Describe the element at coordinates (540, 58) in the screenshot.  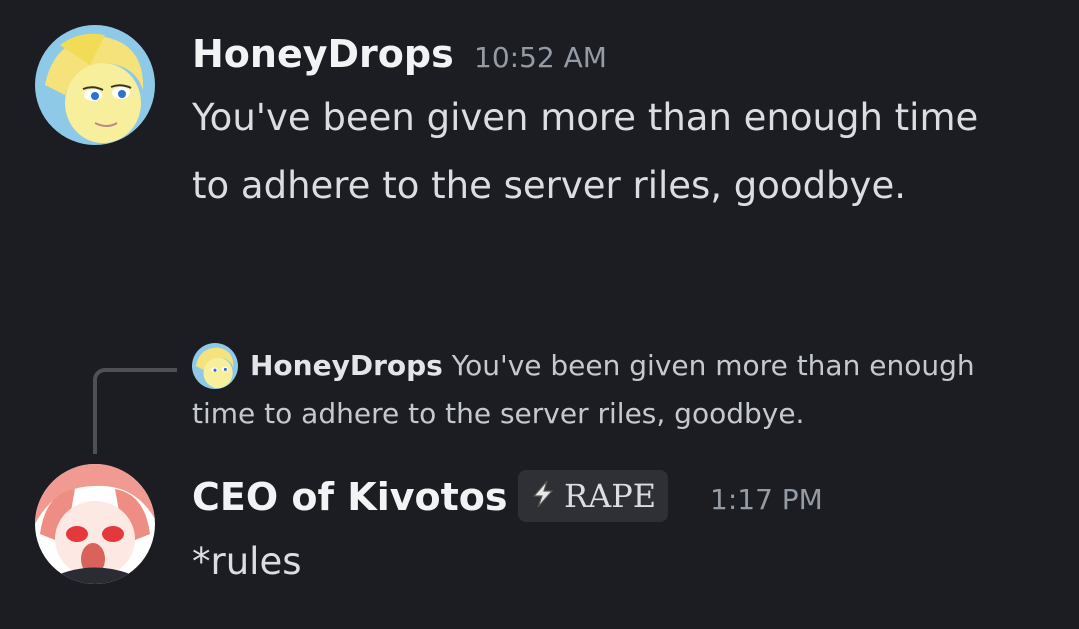
I see `message-timestamp: 10:52 AM` at that location.